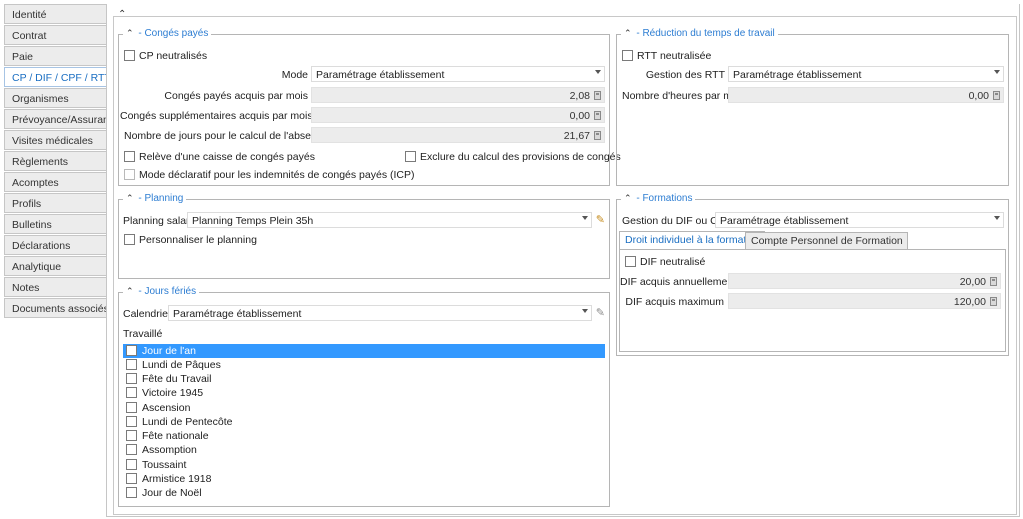 The width and height of the screenshot is (1023, 519). Describe the element at coordinates (866, 95) in the screenshot. I see `heures-par-mois-field: 0,00` at that location.